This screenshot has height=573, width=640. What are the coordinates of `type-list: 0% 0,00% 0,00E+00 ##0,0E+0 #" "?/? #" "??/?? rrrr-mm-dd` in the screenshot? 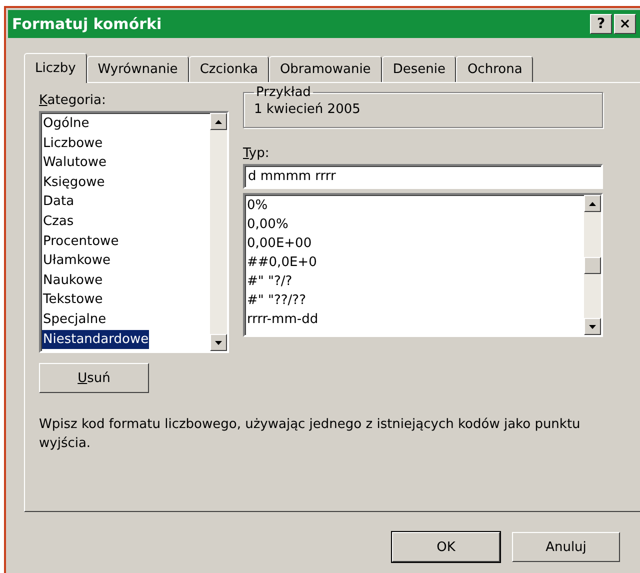 It's located at (423, 265).